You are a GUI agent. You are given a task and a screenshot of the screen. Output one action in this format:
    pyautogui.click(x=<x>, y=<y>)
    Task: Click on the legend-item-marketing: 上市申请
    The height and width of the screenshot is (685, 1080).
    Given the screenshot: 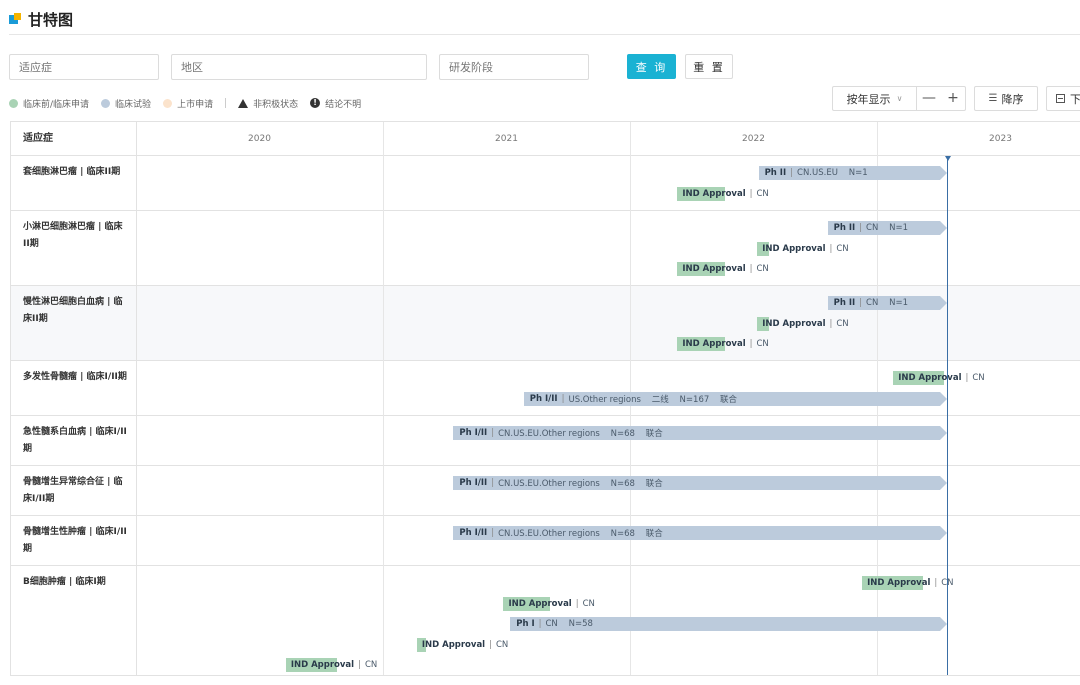 What is the action you would take?
    pyautogui.click(x=188, y=103)
    